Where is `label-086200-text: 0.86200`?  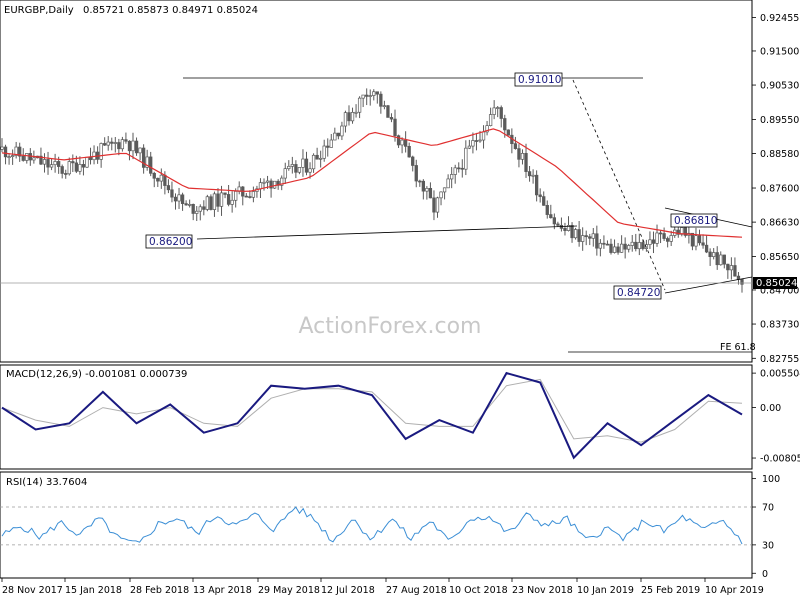 label-086200-text: 0.86200 is located at coordinates (170, 242).